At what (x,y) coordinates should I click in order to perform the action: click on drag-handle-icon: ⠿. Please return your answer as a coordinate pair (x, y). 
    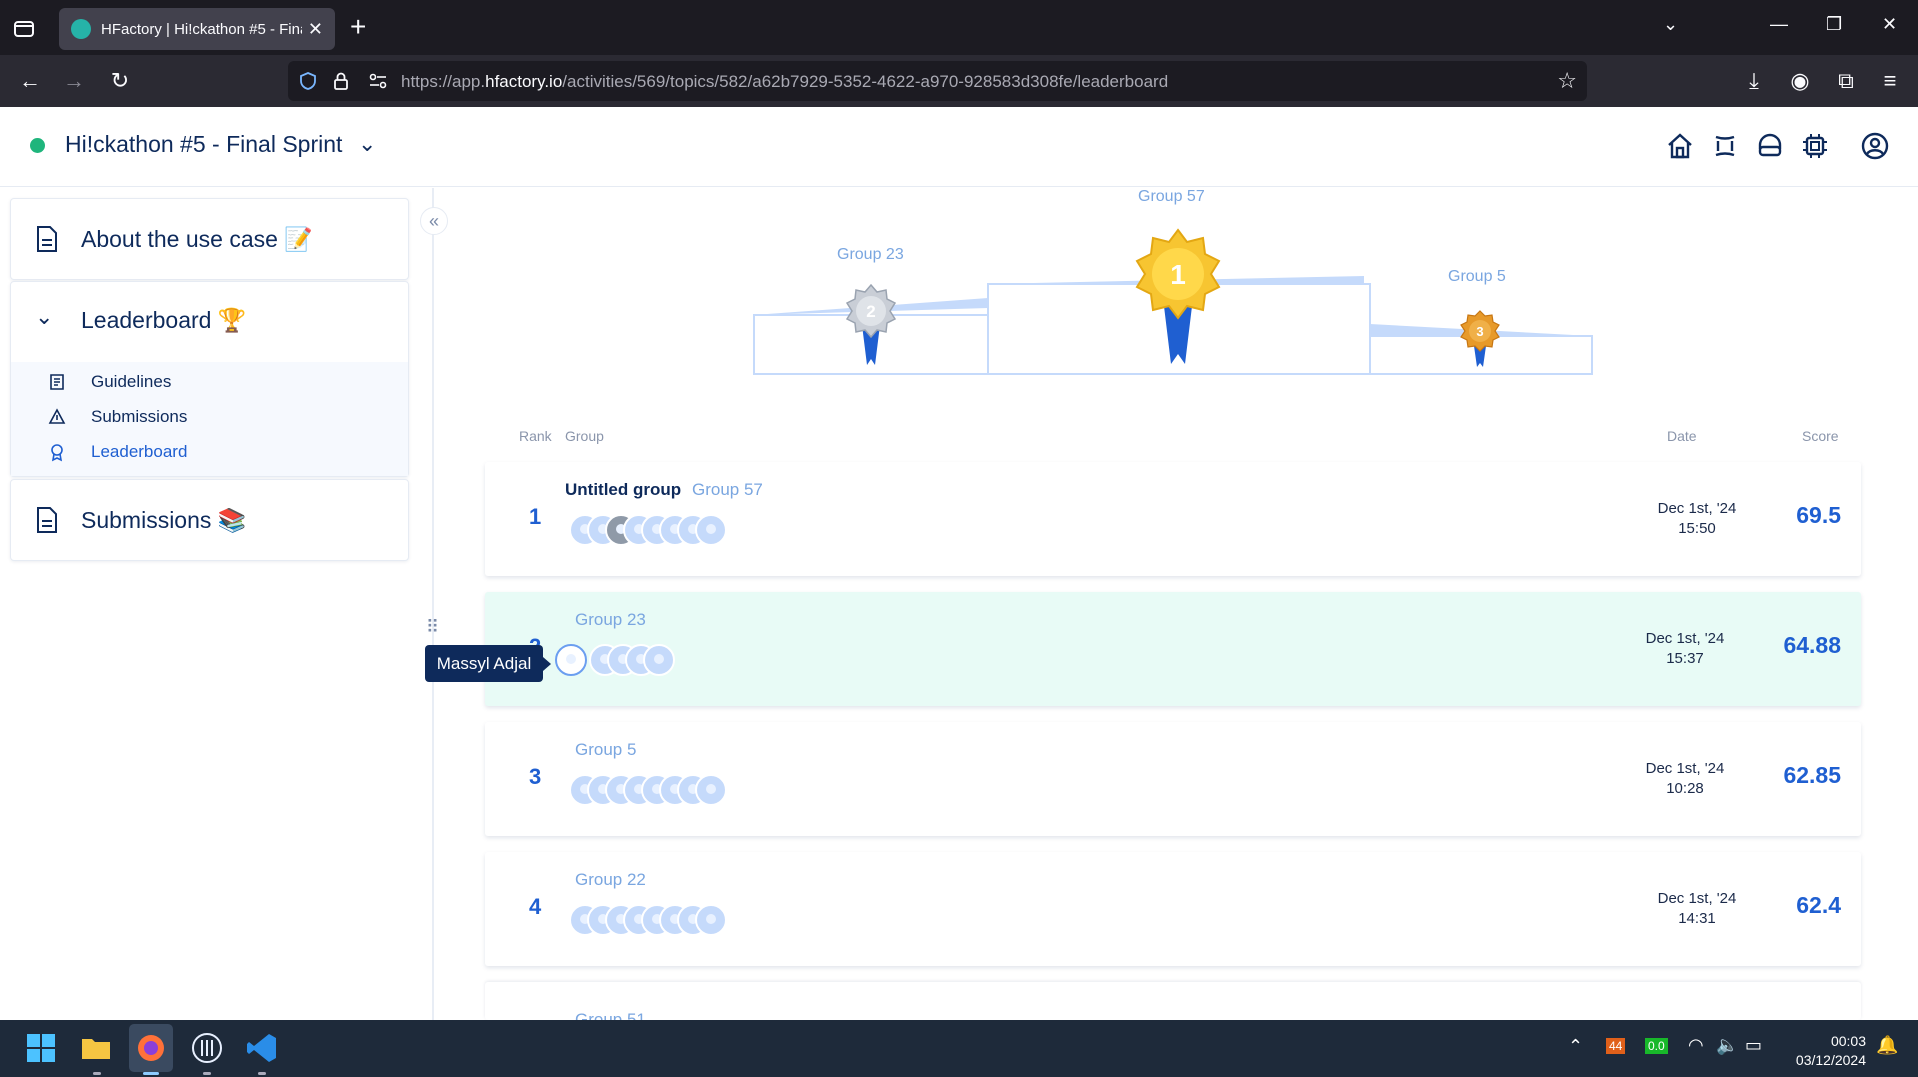
    Looking at the image, I should click on (432, 627).